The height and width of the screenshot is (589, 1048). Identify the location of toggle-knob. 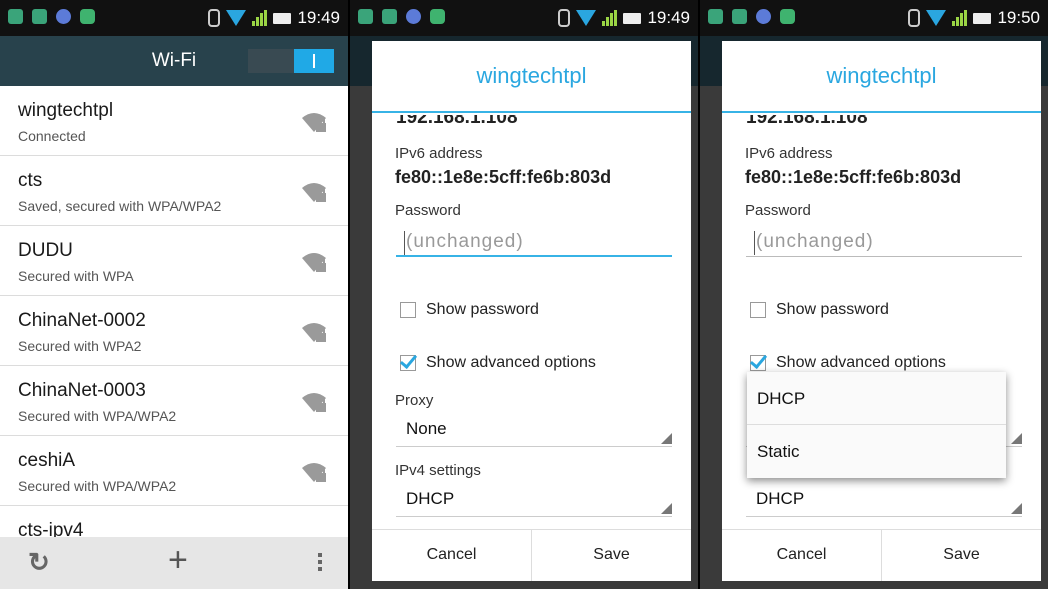
(314, 61).